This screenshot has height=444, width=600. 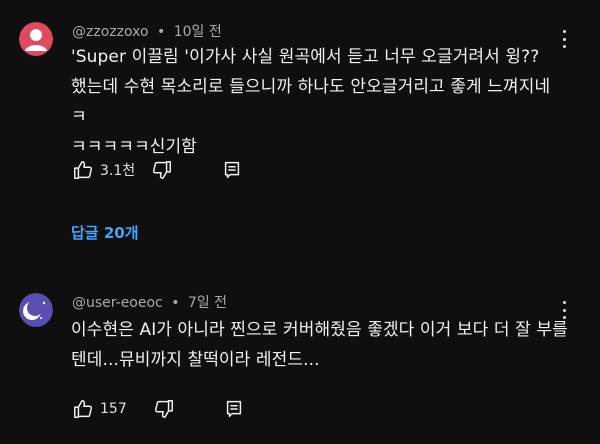 I want to click on comment-time: 7일 전, so click(x=207, y=303).